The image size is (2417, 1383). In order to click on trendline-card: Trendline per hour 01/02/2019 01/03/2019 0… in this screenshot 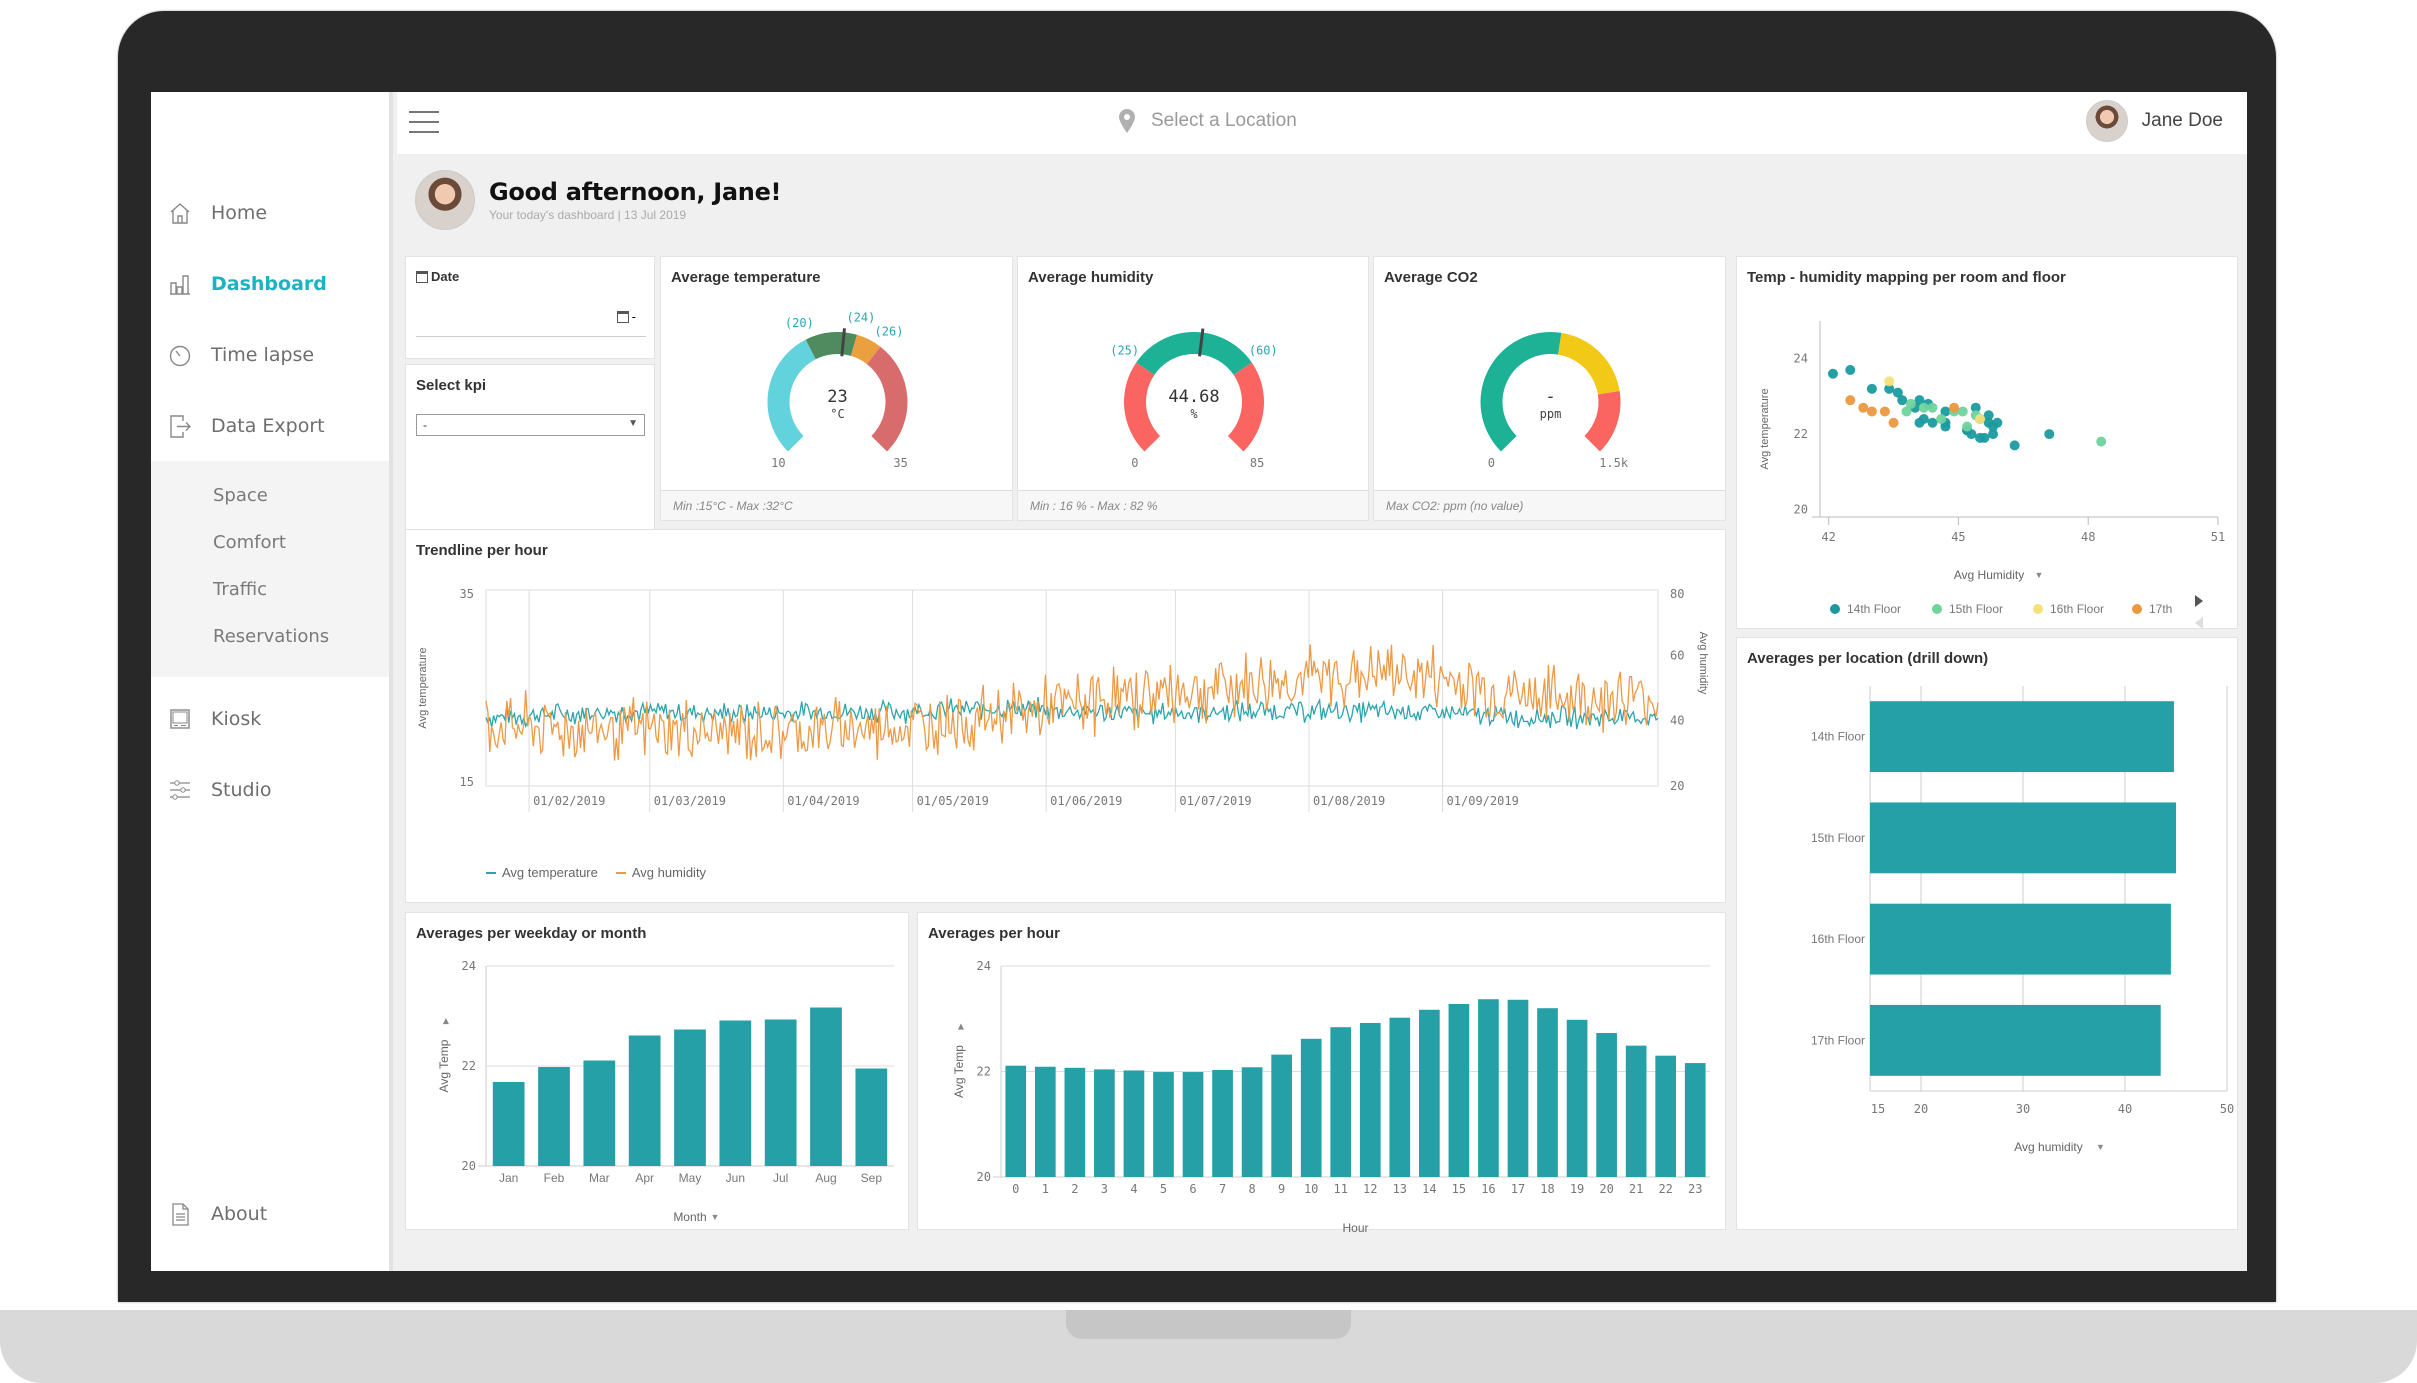, I will do `click(1065, 716)`.